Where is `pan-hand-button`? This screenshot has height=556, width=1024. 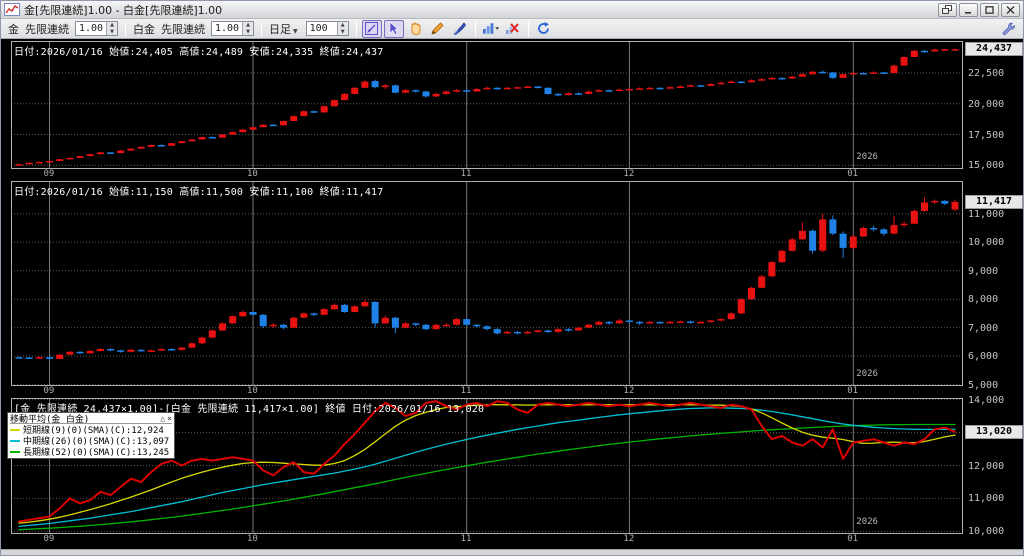
pan-hand-button is located at coordinates (416, 29).